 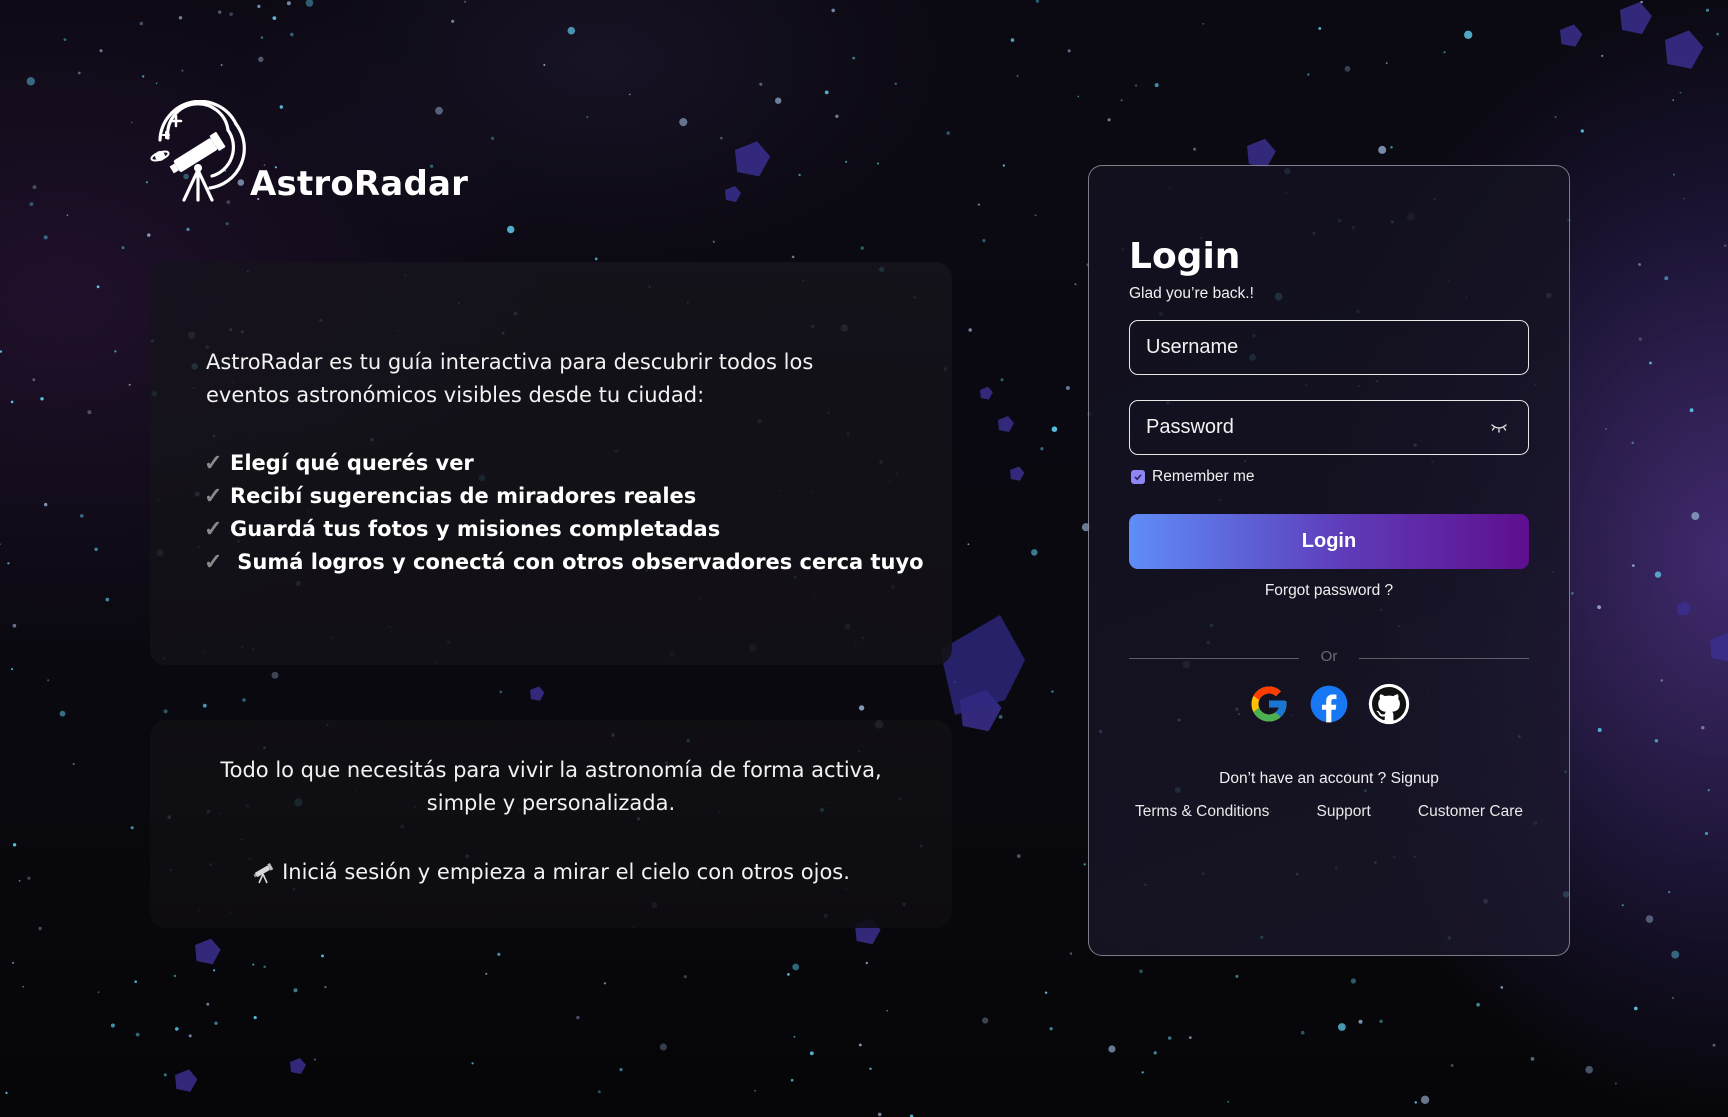 What do you see at coordinates (1329, 347) in the screenshot?
I see `username-input` at bounding box center [1329, 347].